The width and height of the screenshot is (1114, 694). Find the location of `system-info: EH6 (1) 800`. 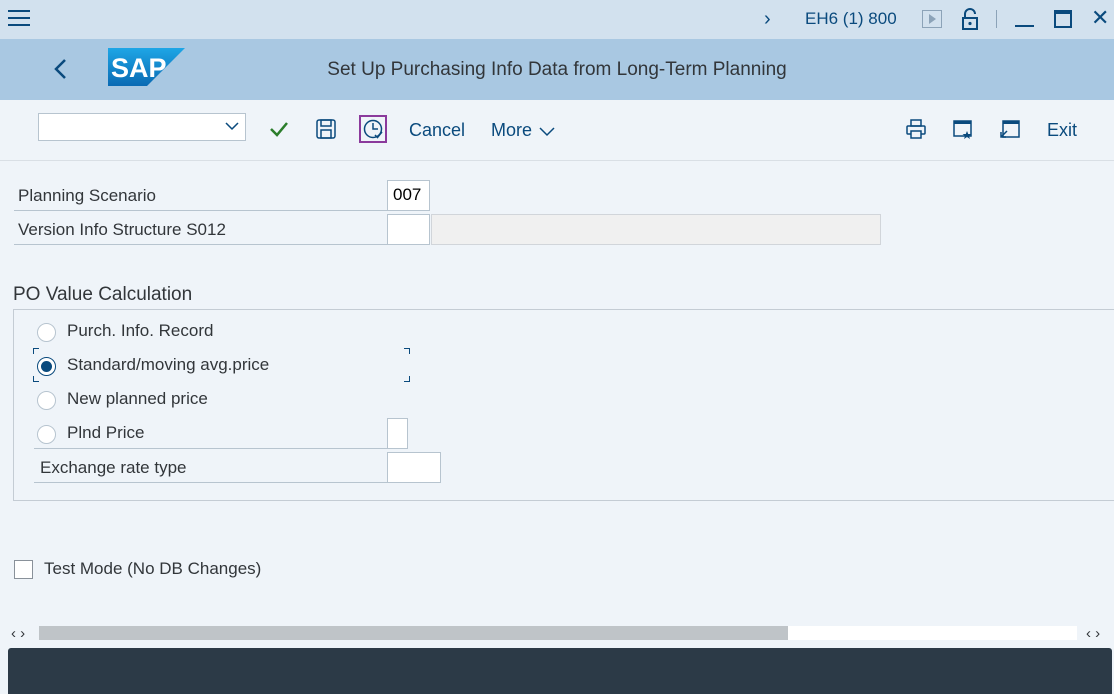

system-info: EH6 (1) 800 is located at coordinates (851, 19).